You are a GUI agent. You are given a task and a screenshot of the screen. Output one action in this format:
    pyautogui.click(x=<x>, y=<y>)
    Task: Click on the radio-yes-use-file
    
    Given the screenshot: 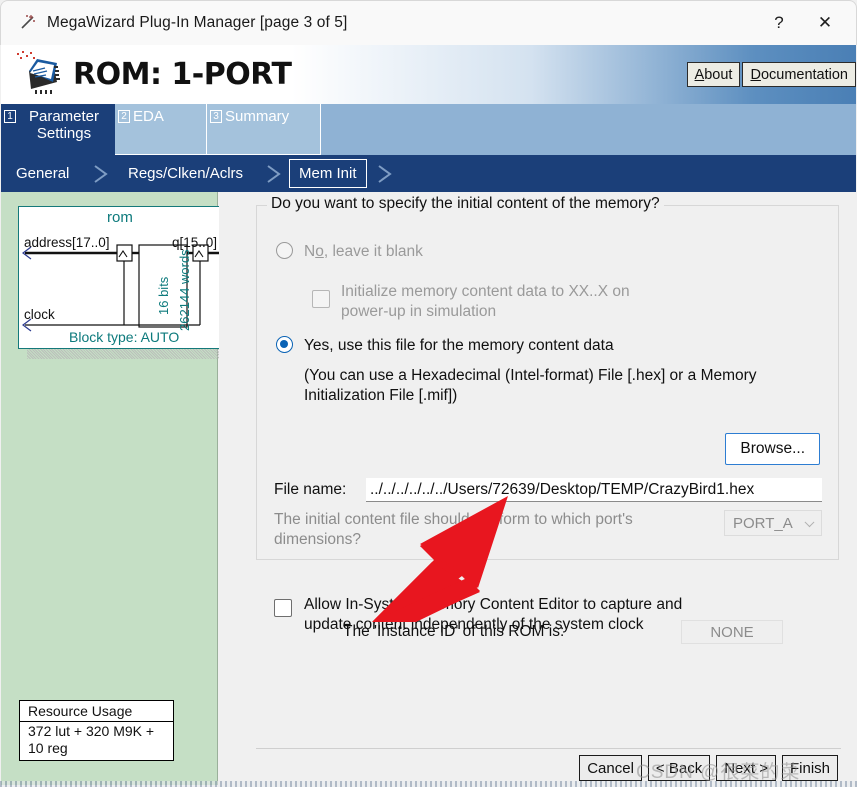 What is the action you would take?
    pyautogui.click(x=284, y=344)
    